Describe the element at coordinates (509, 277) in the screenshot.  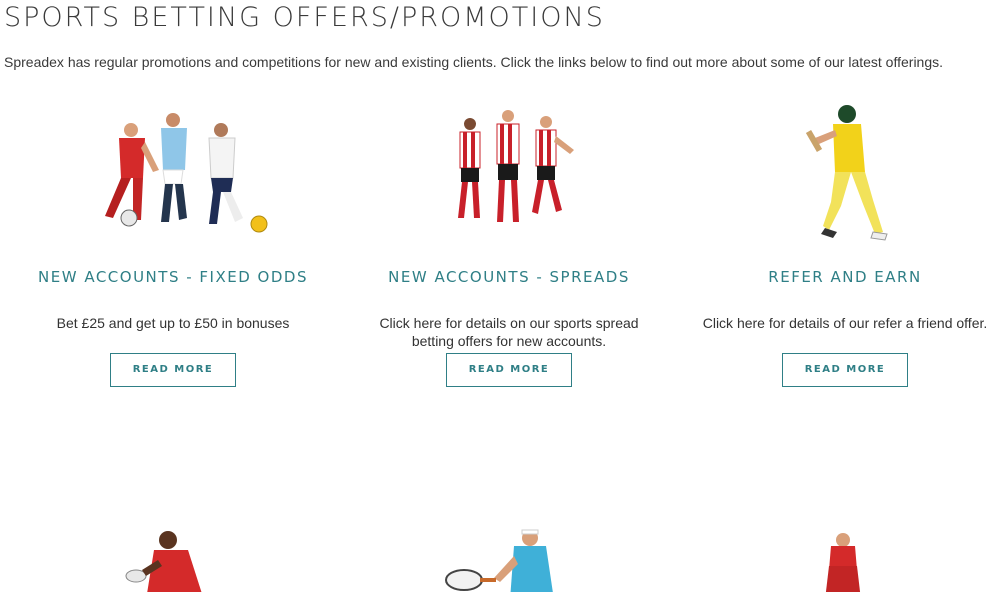
I see `offer-title: NEW ACCOUNTS - SPREADS` at that location.